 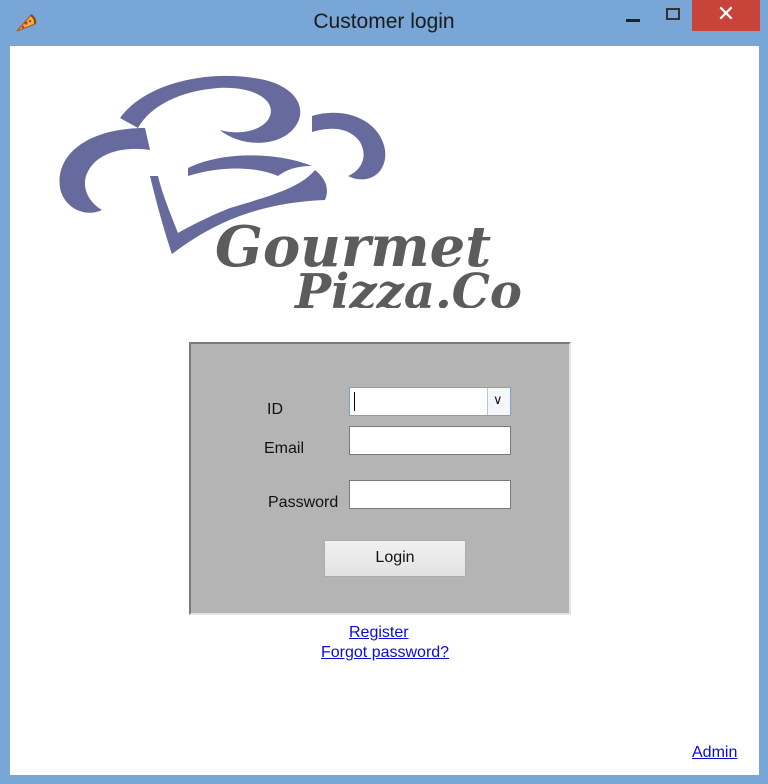 I want to click on minimize-button, so click(x=633, y=15).